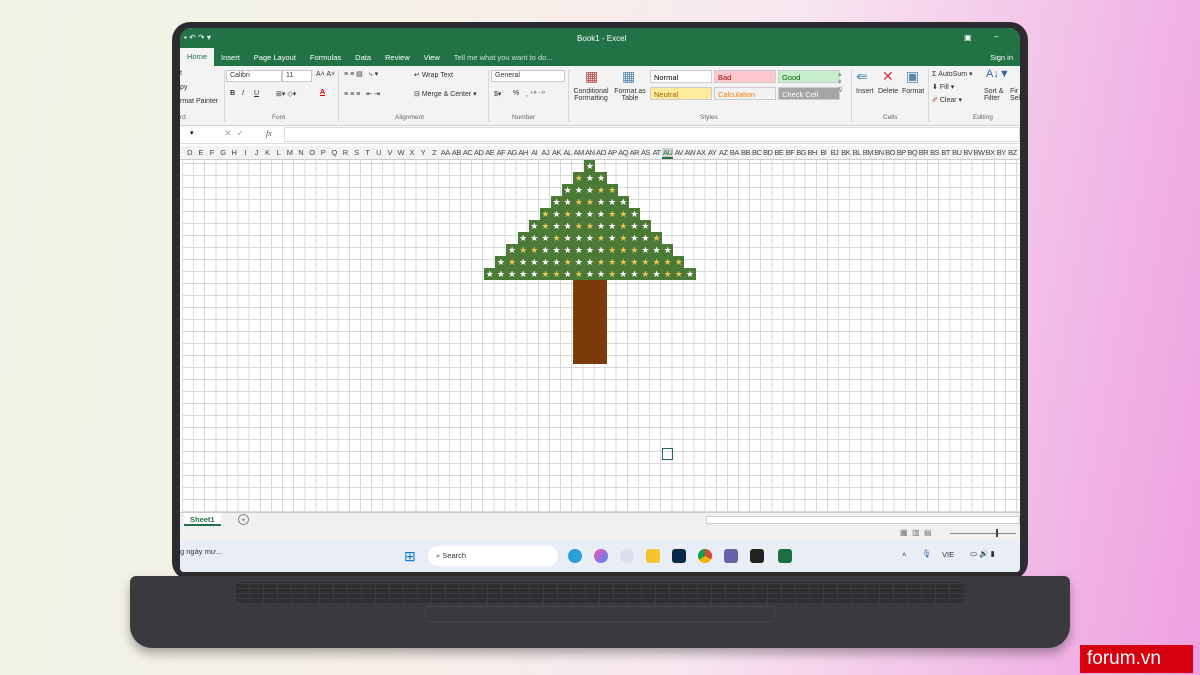 Image resolution: width=1200 pixels, height=675 pixels. Describe the element at coordinates (888, 91) in the screenshot. I see `delete-cells-button: Delete` at that location.